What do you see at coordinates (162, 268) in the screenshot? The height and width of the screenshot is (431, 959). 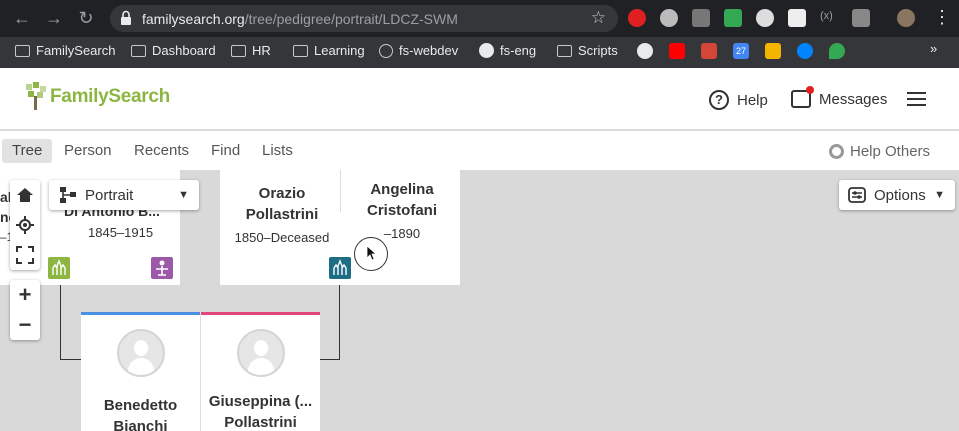 I see `memories-icon` at bounding box center [162, 268].